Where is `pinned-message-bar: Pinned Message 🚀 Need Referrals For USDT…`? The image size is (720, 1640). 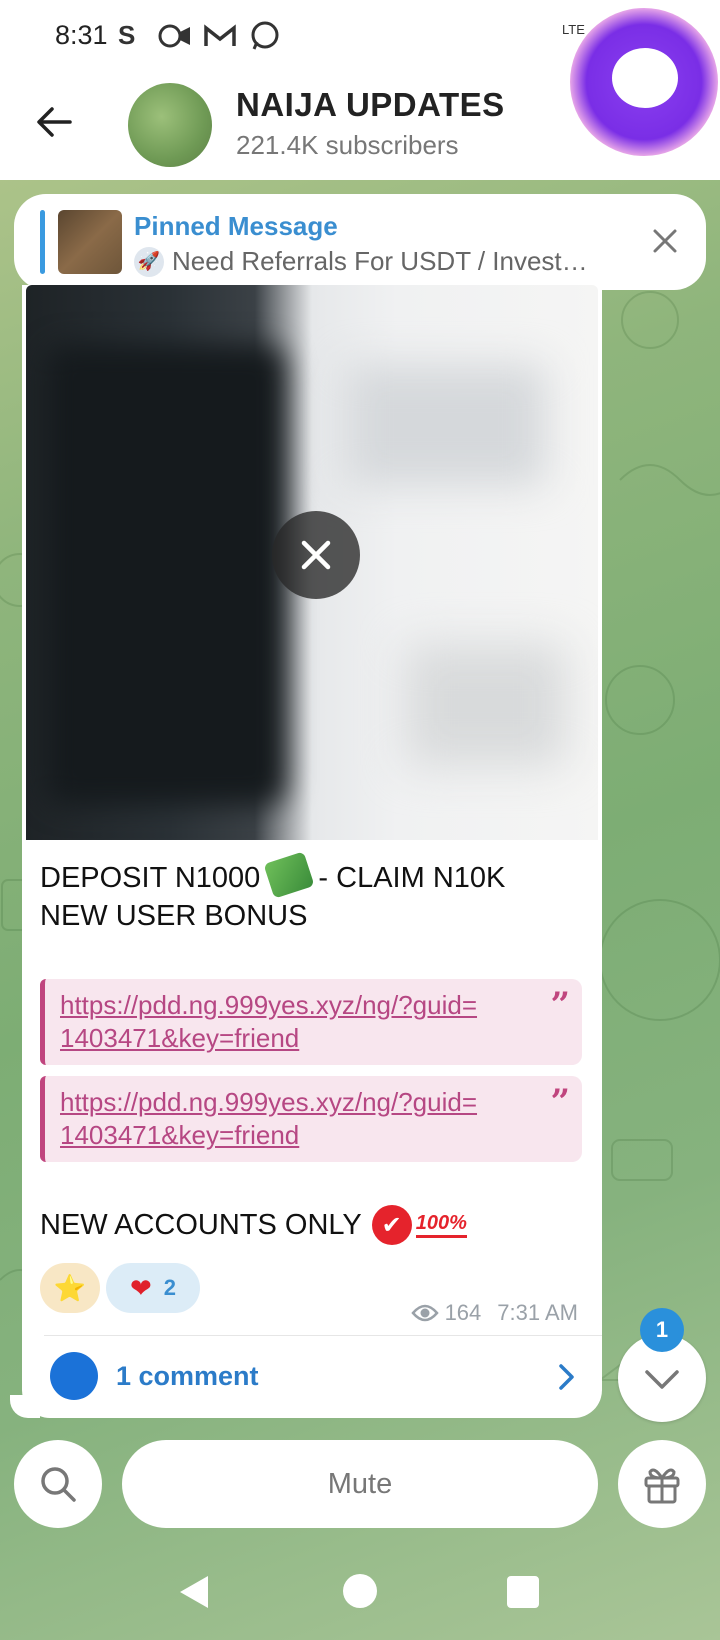
pinned-message-bar: Pinned Message 🚀 Need Referrals For USDT… is located at coordinates (360, 242).